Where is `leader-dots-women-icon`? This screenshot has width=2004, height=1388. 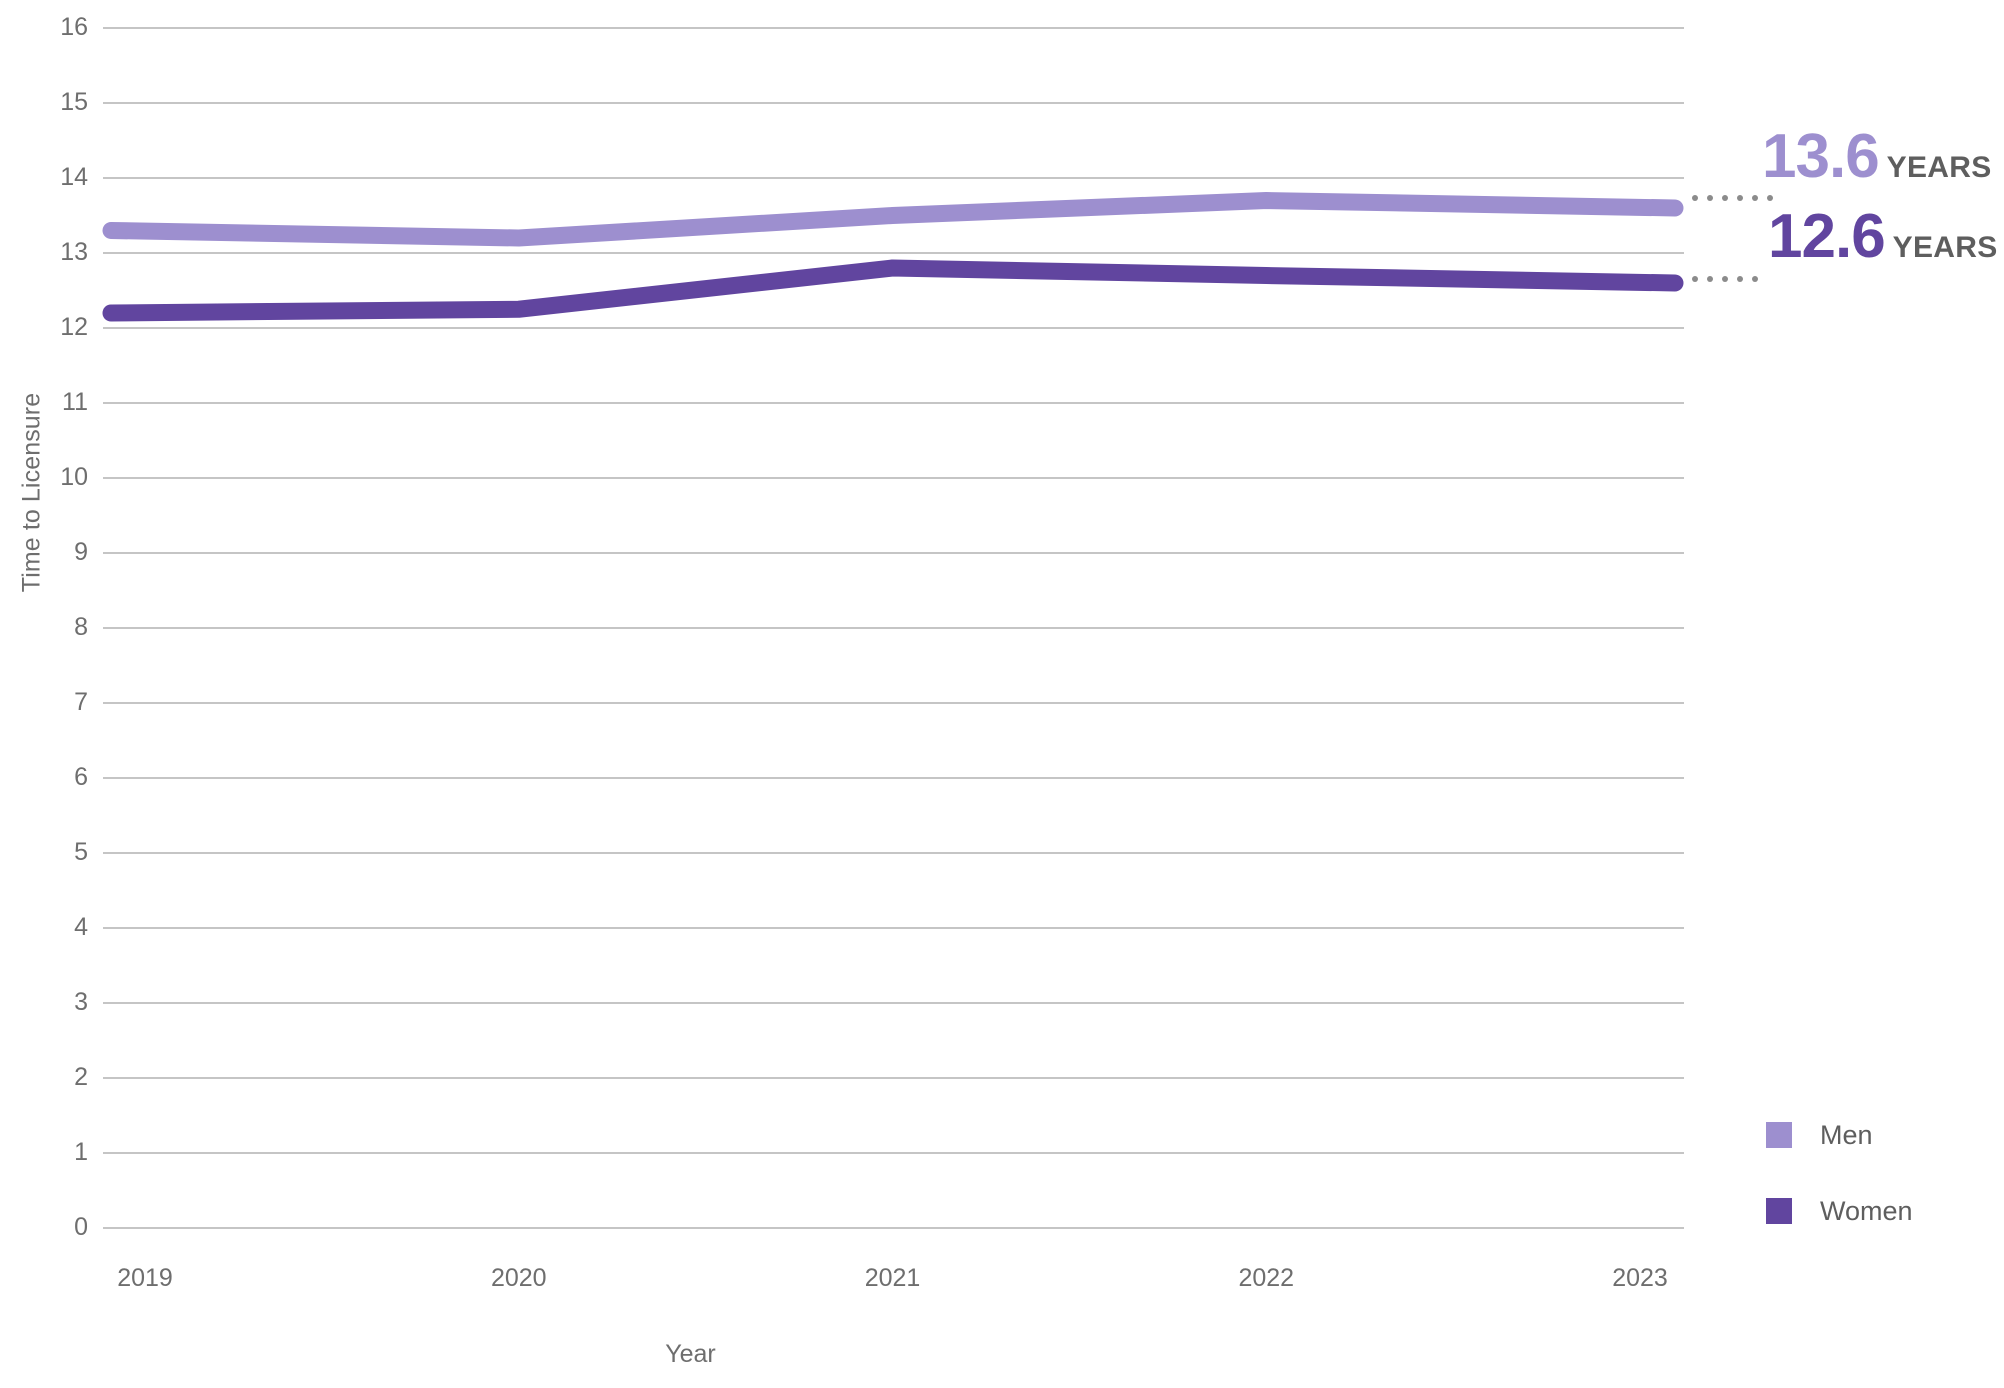
leader-dots-women-icon is located at coordinates (1725, 279).